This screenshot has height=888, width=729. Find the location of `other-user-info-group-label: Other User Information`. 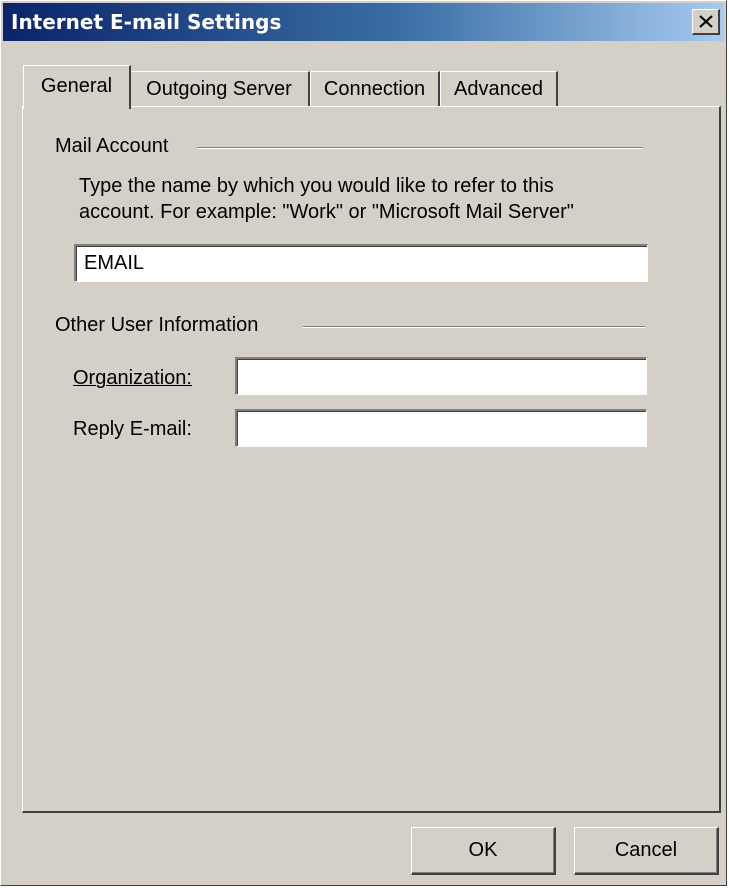

other-user-info-group-label: Other User Information is located at coordinates (160, 325).